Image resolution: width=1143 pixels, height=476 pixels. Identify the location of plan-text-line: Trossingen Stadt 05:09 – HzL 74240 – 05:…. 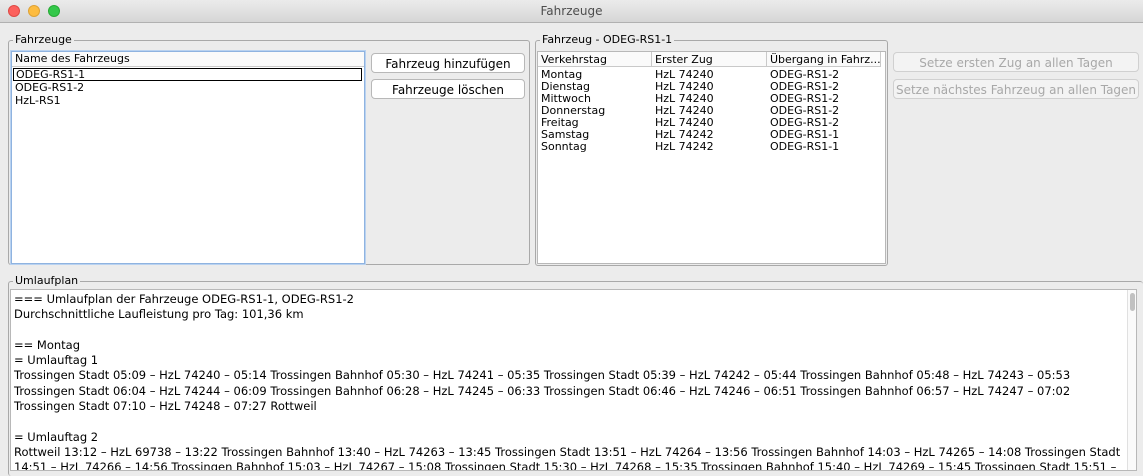
(542, 375).